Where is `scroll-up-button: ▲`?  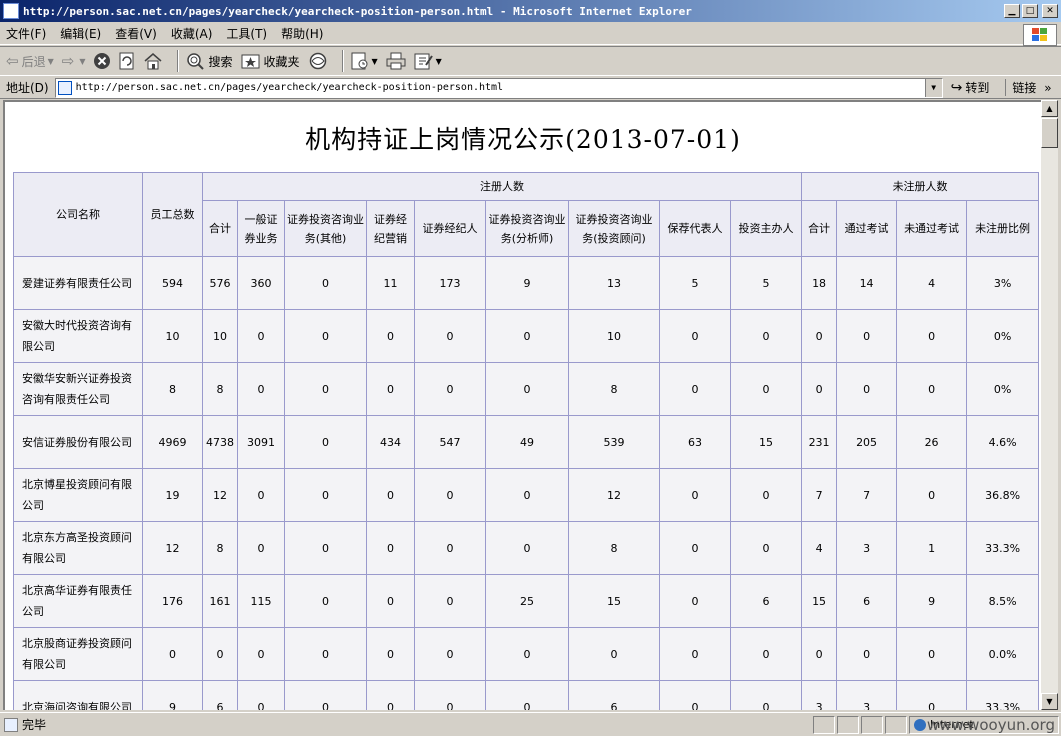
scroll-up-button: ▲ is located at coordinates (1049, 108).